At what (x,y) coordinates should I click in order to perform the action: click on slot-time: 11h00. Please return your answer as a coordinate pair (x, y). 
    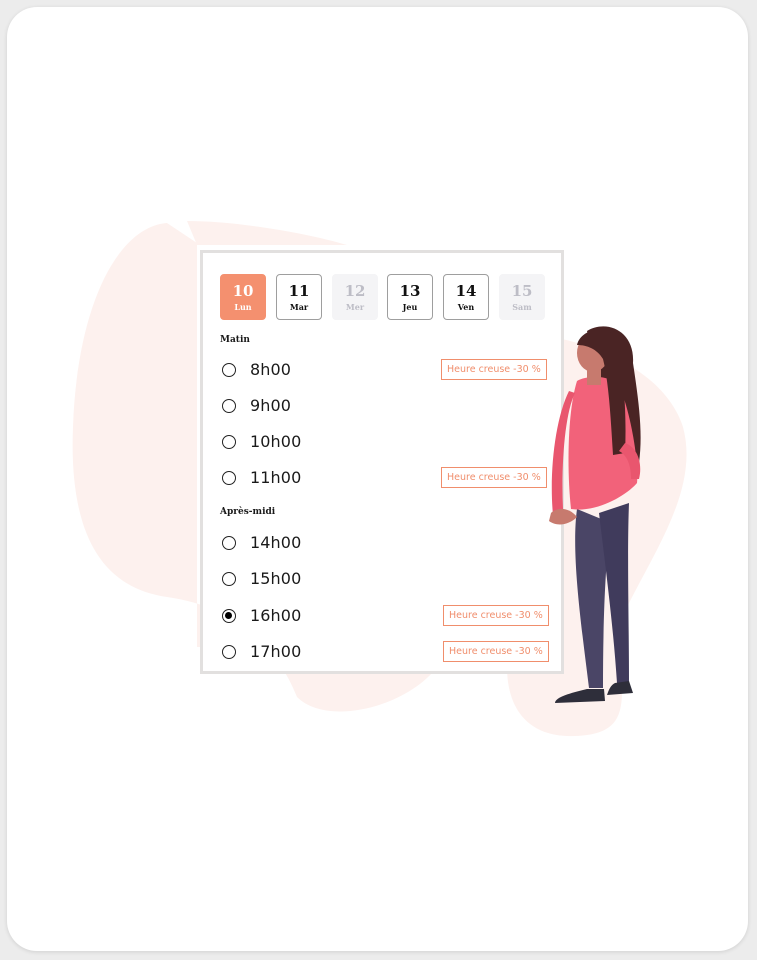
    Looking at the image, I should click on (276, 477).